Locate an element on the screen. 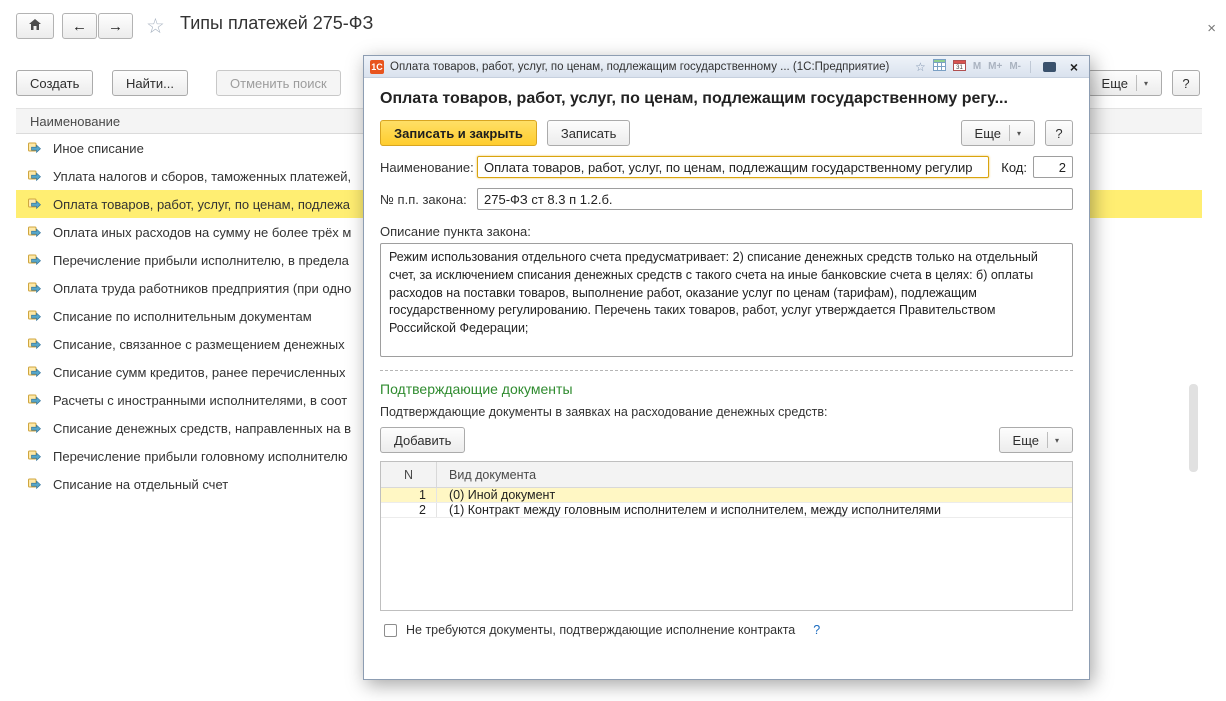 The height and width of the screenshot is (701, 1226). code-input is located at coordinates (1053, 167).